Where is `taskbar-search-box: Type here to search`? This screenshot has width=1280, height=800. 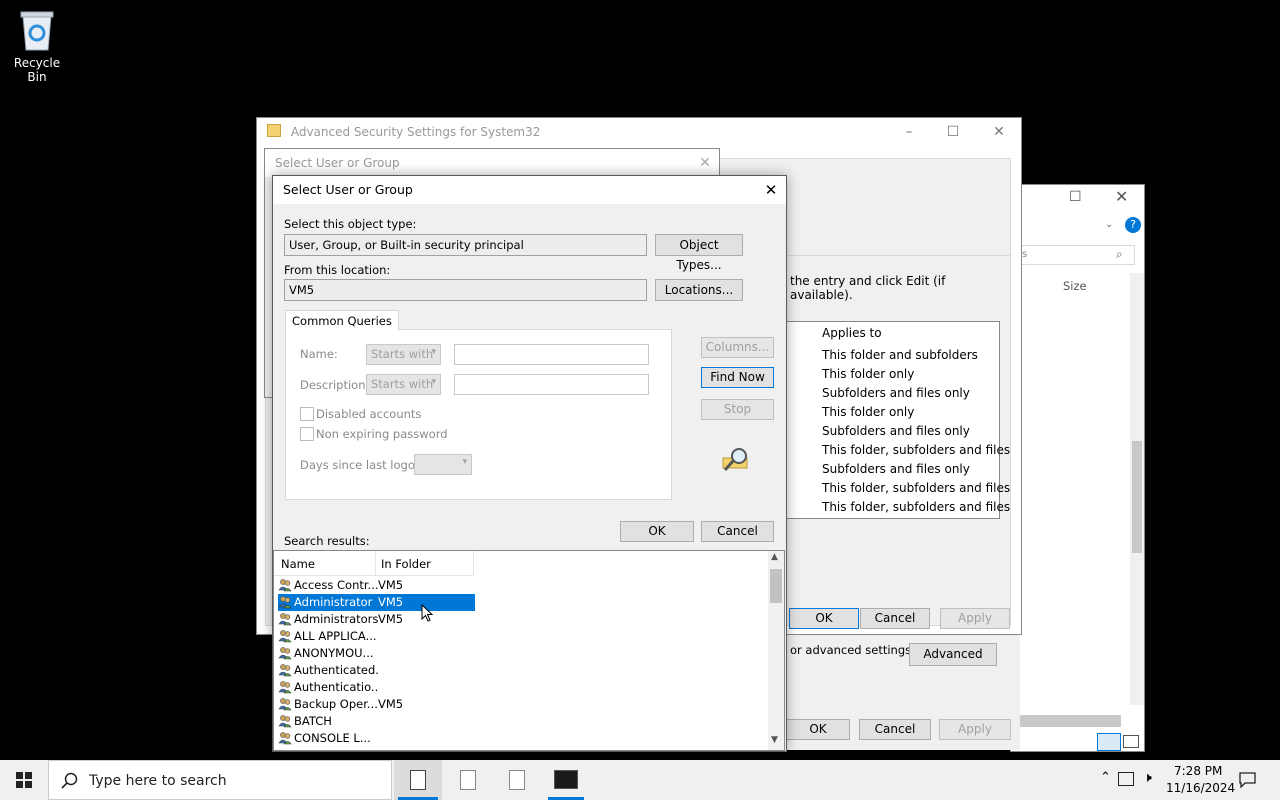
taskbar-search-box: Type here to search is located at coordinates (220, 780).